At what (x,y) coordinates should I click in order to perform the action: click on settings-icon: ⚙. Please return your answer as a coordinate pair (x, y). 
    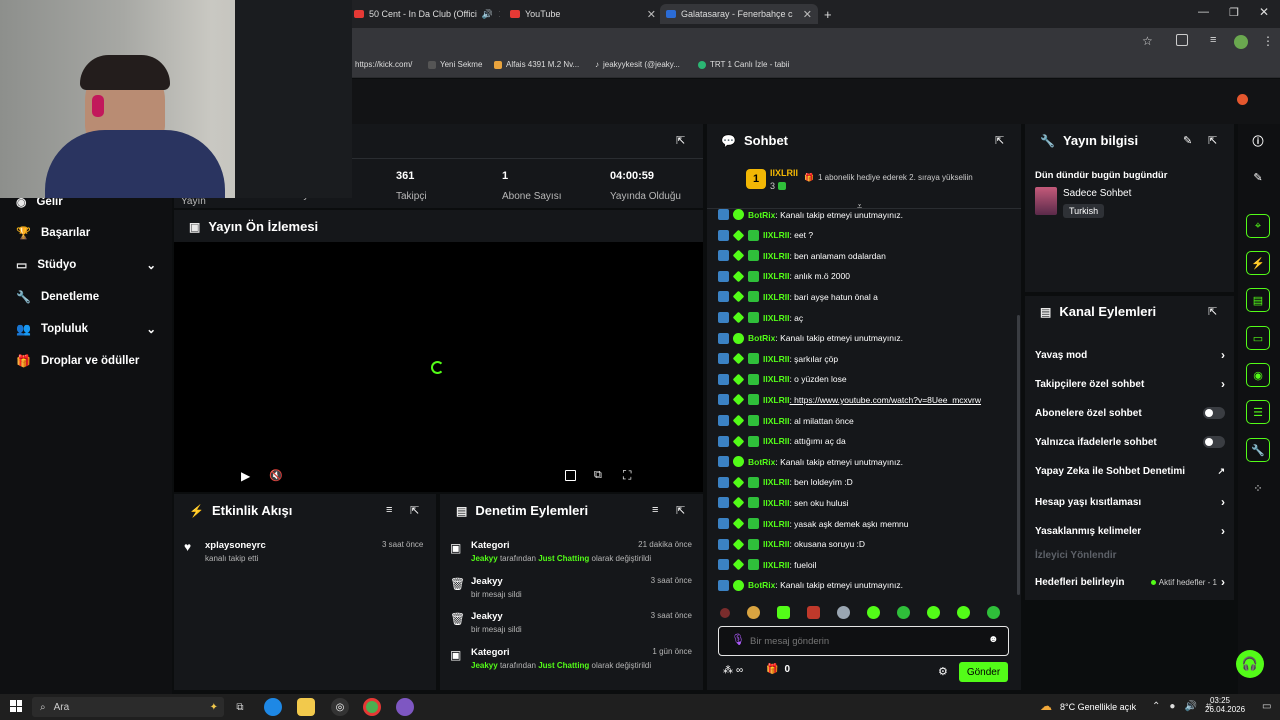
    Looking at the image, I should click on (943, 671).